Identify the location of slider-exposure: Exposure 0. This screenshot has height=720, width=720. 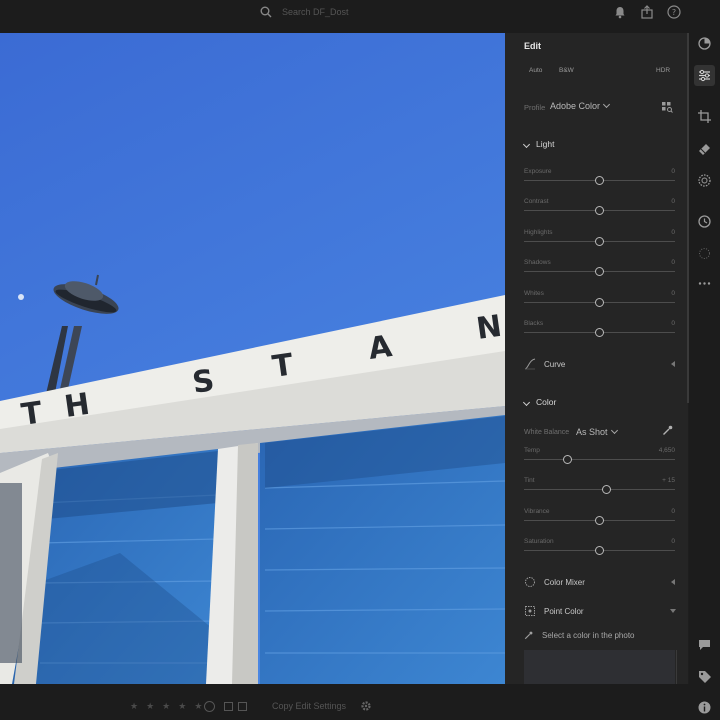
(599, 180).